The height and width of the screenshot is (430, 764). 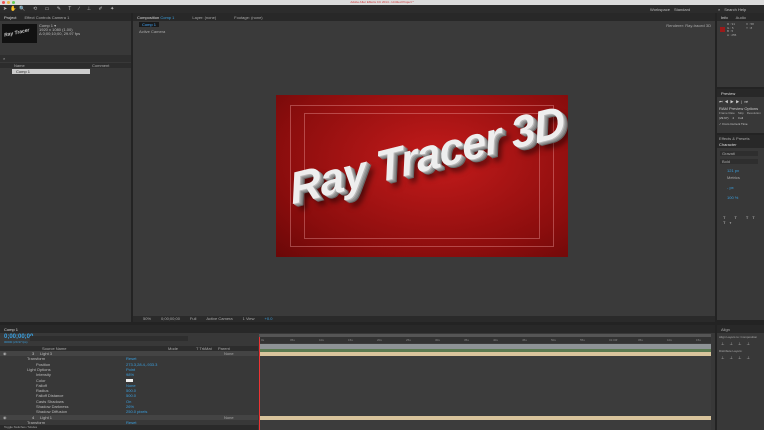 What do you see at coordinates (11, 329) in the screenshot?
I see `tab-comp1-timeline: Comp 1` at bounding box center [11, 329].